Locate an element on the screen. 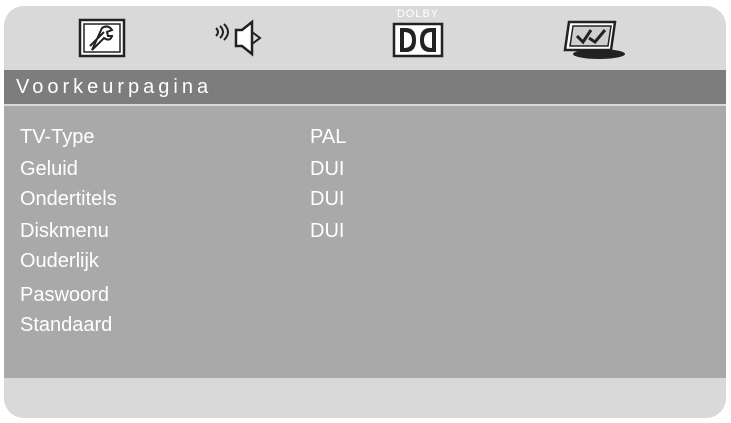 The width and height of the screenshot is (731, 423). tab-preference-setup is located at coordinates (593, 38).